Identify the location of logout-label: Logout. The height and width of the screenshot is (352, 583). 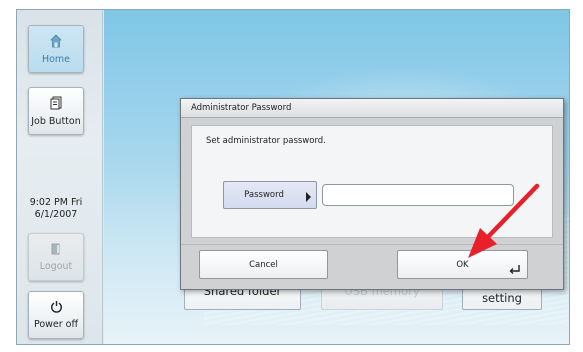
(56, 266).